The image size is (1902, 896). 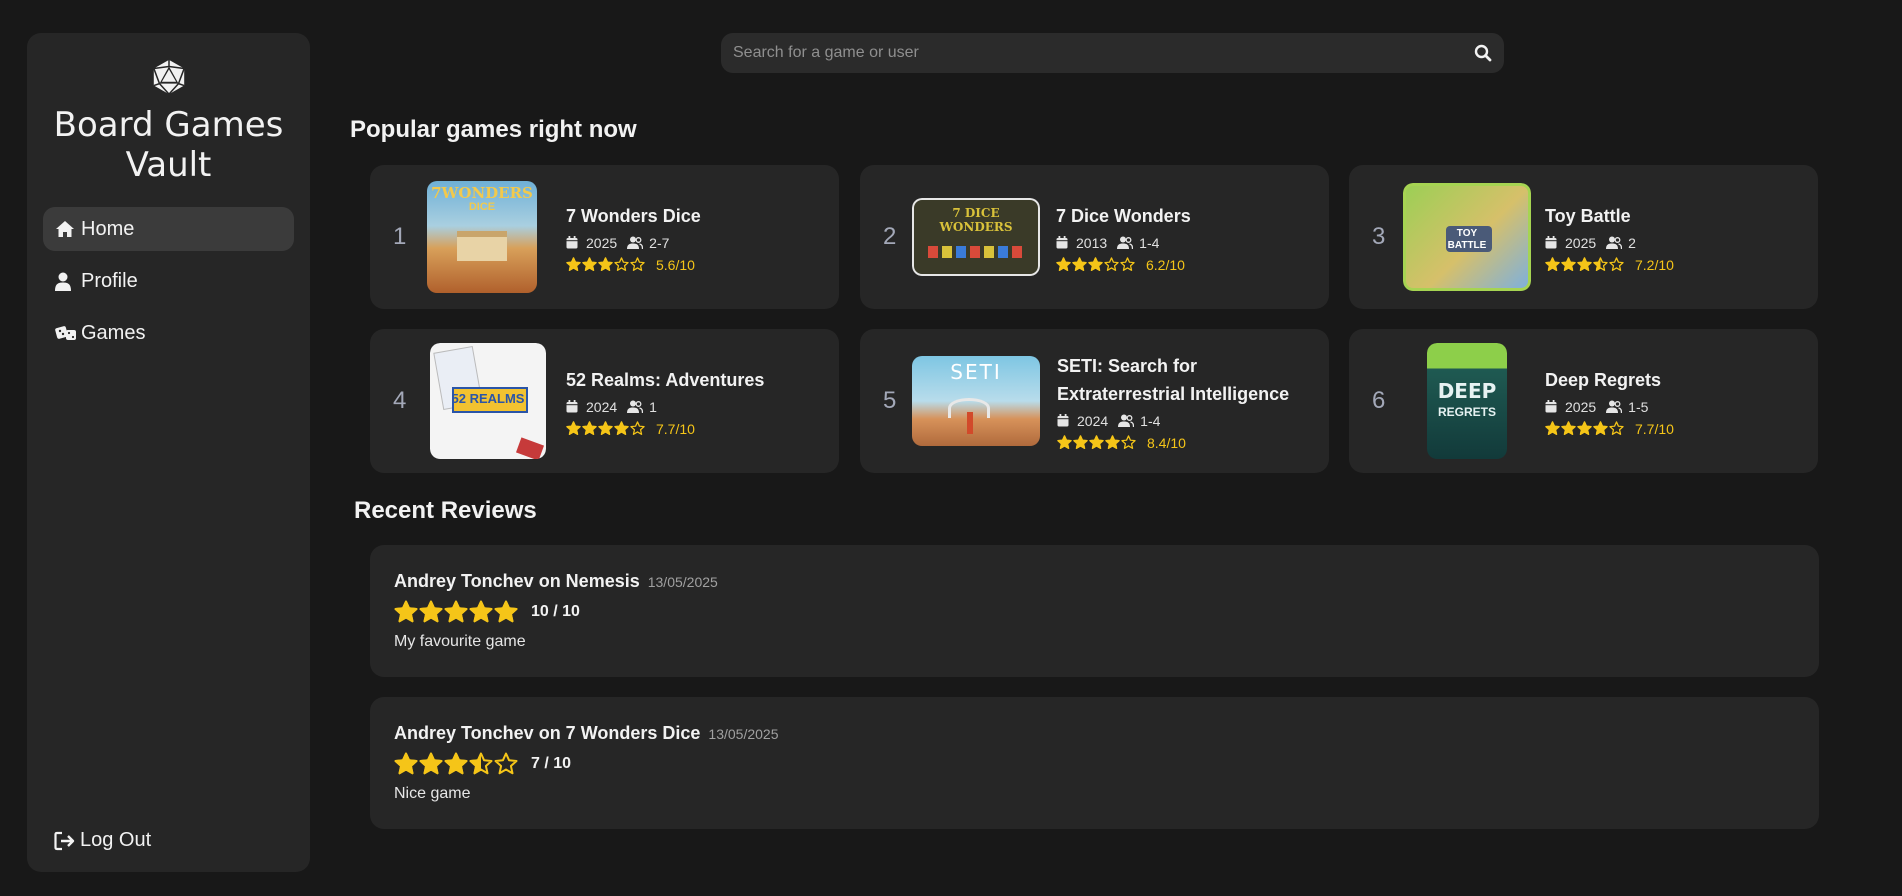 What do you see at coordinates (108, 228) in the screenshot?
I see `nav-item-label: Home` at bounding box center [108, 228].